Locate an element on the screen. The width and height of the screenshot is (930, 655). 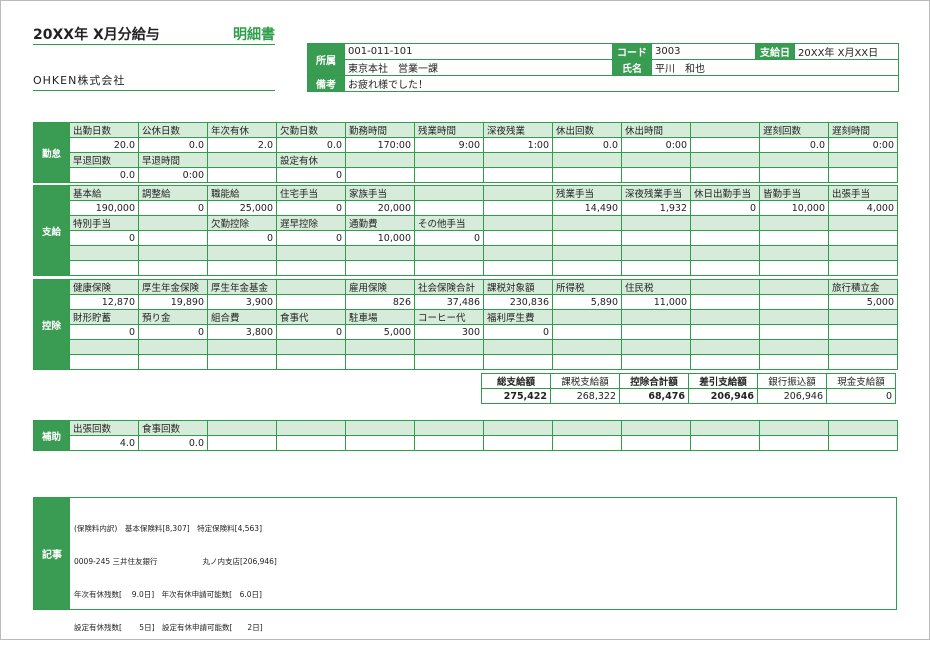
grid-row is located at coordinates (466, 362).